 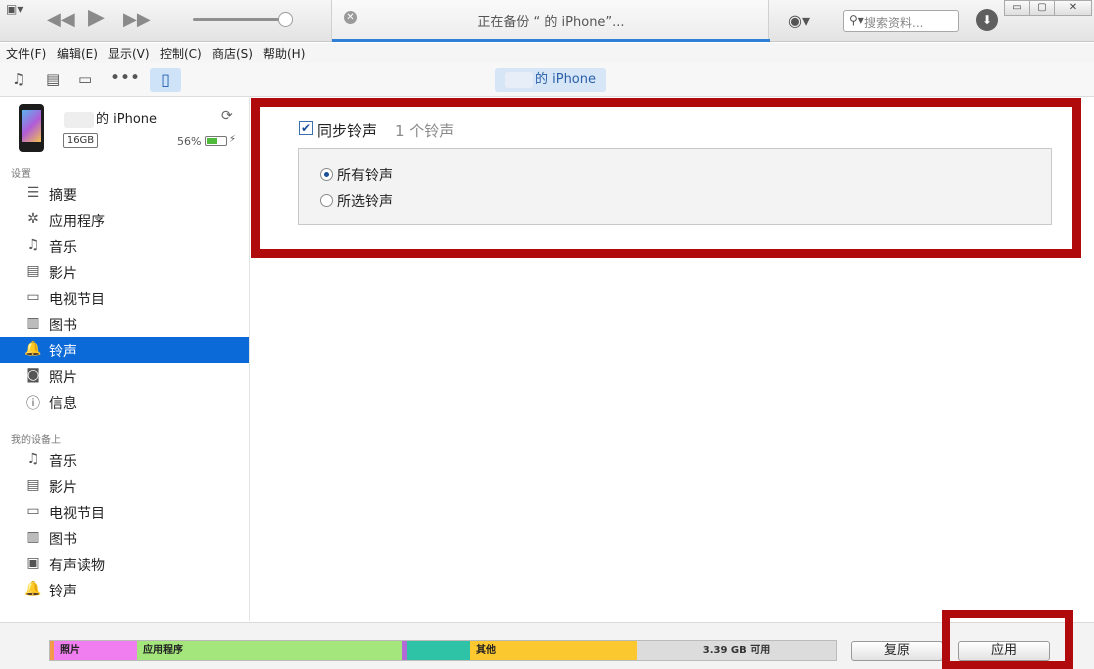 What do you see at coordinates (124, 564) in the screenshot?
I see `sidebar-item: ▣ 有声读物` at bounding box center [124, 564].